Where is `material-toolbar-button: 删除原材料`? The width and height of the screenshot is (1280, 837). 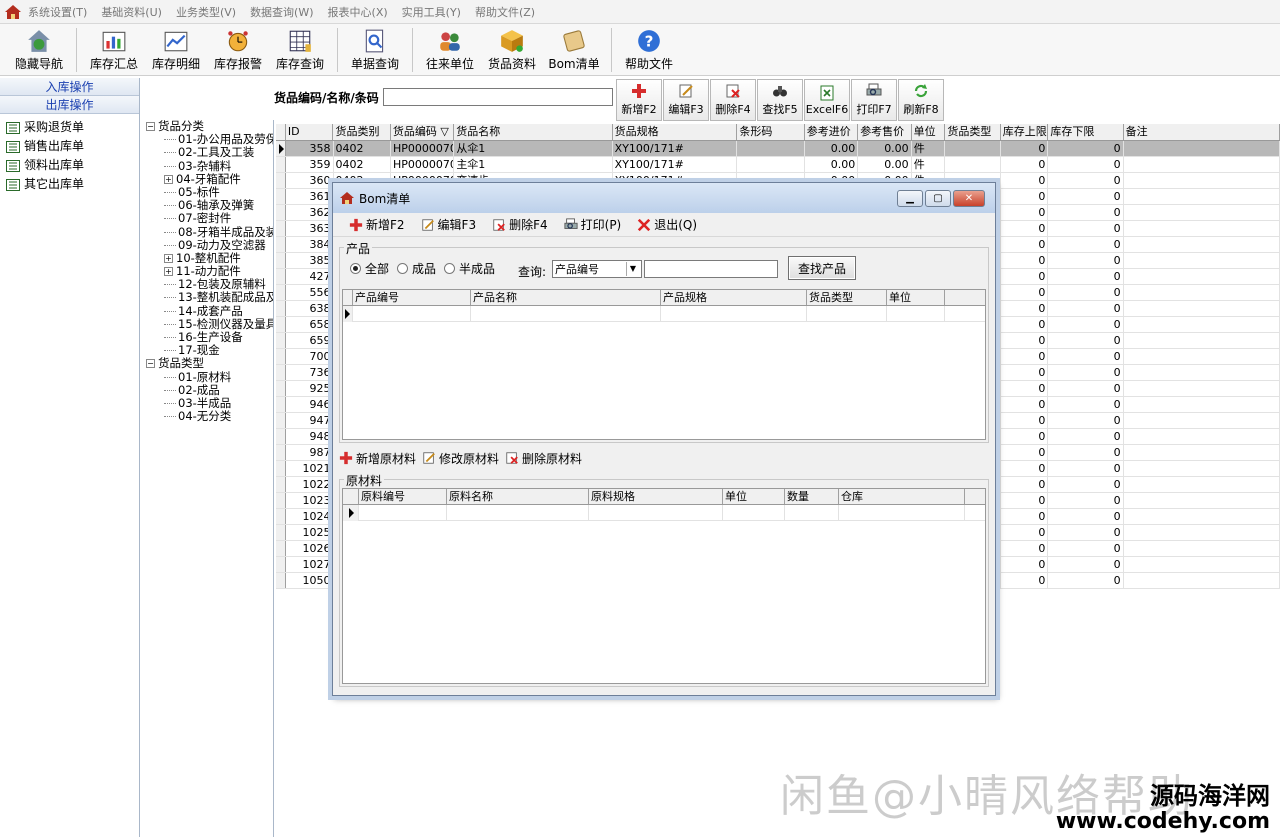
material-toolbar-button: 删除原材料 is located at coordinates (543, 458).